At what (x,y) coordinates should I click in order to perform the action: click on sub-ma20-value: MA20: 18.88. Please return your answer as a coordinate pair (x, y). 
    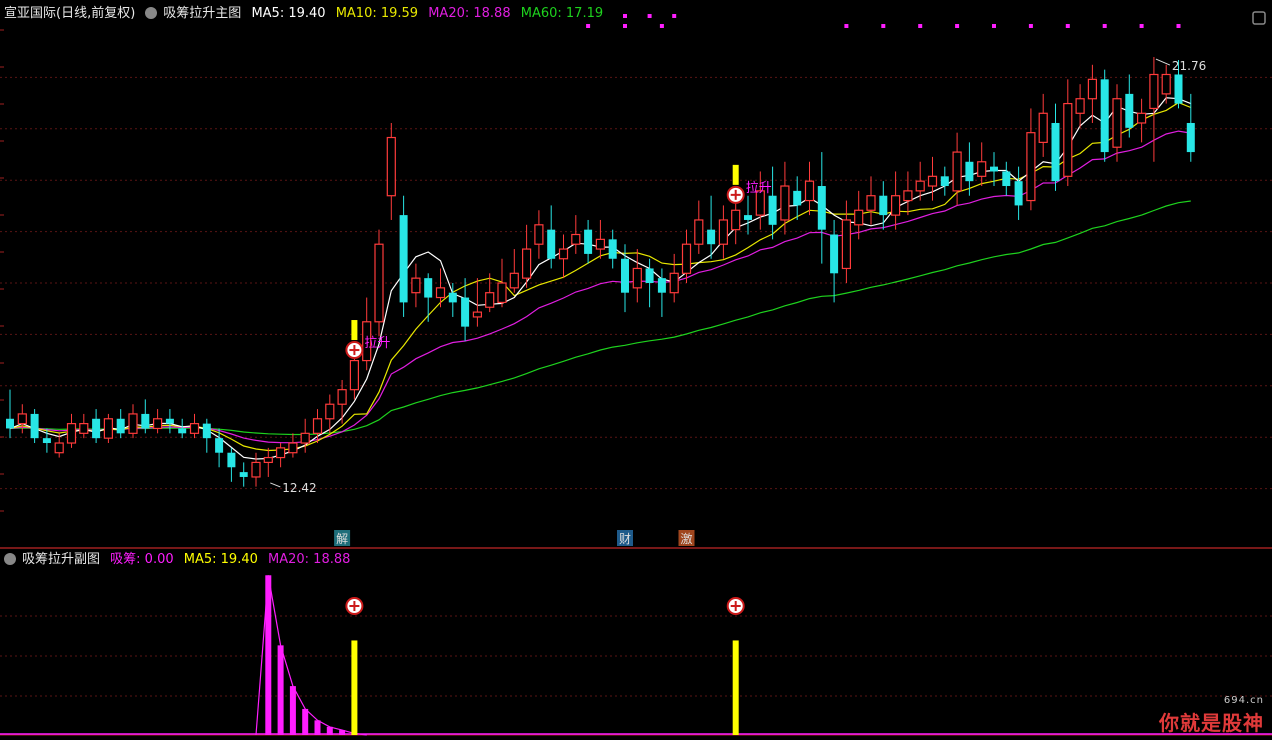
    Looking at the image, I should click on (309, 559).